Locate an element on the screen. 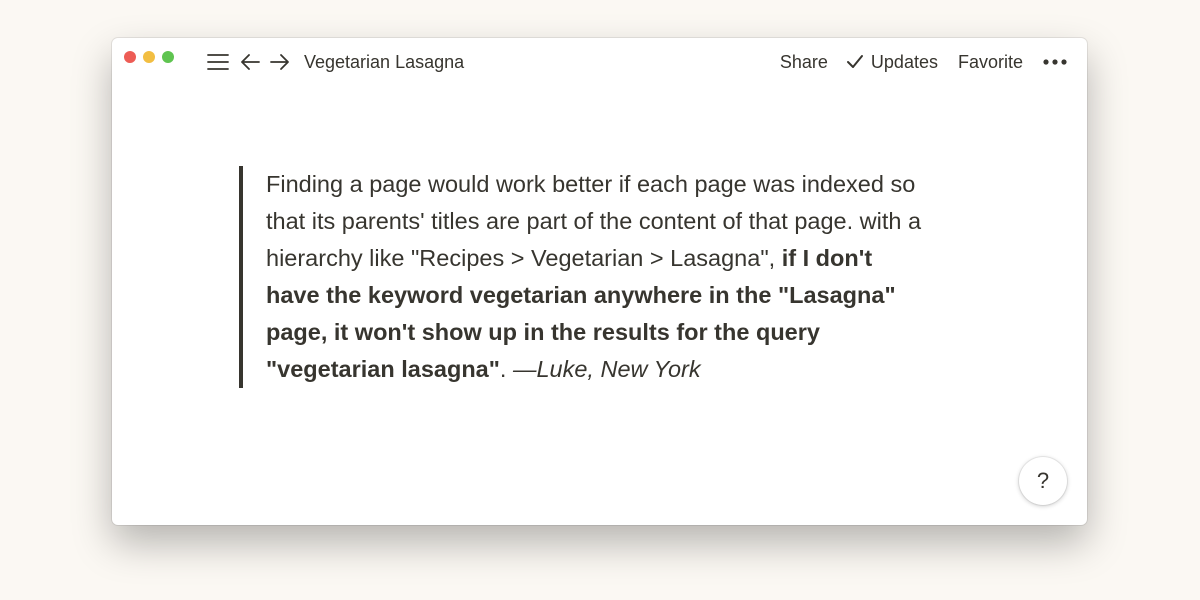 This screenshot has height=600, width=1200. quote-attribution: —Luke, New York is located at coordinates (606, 369).